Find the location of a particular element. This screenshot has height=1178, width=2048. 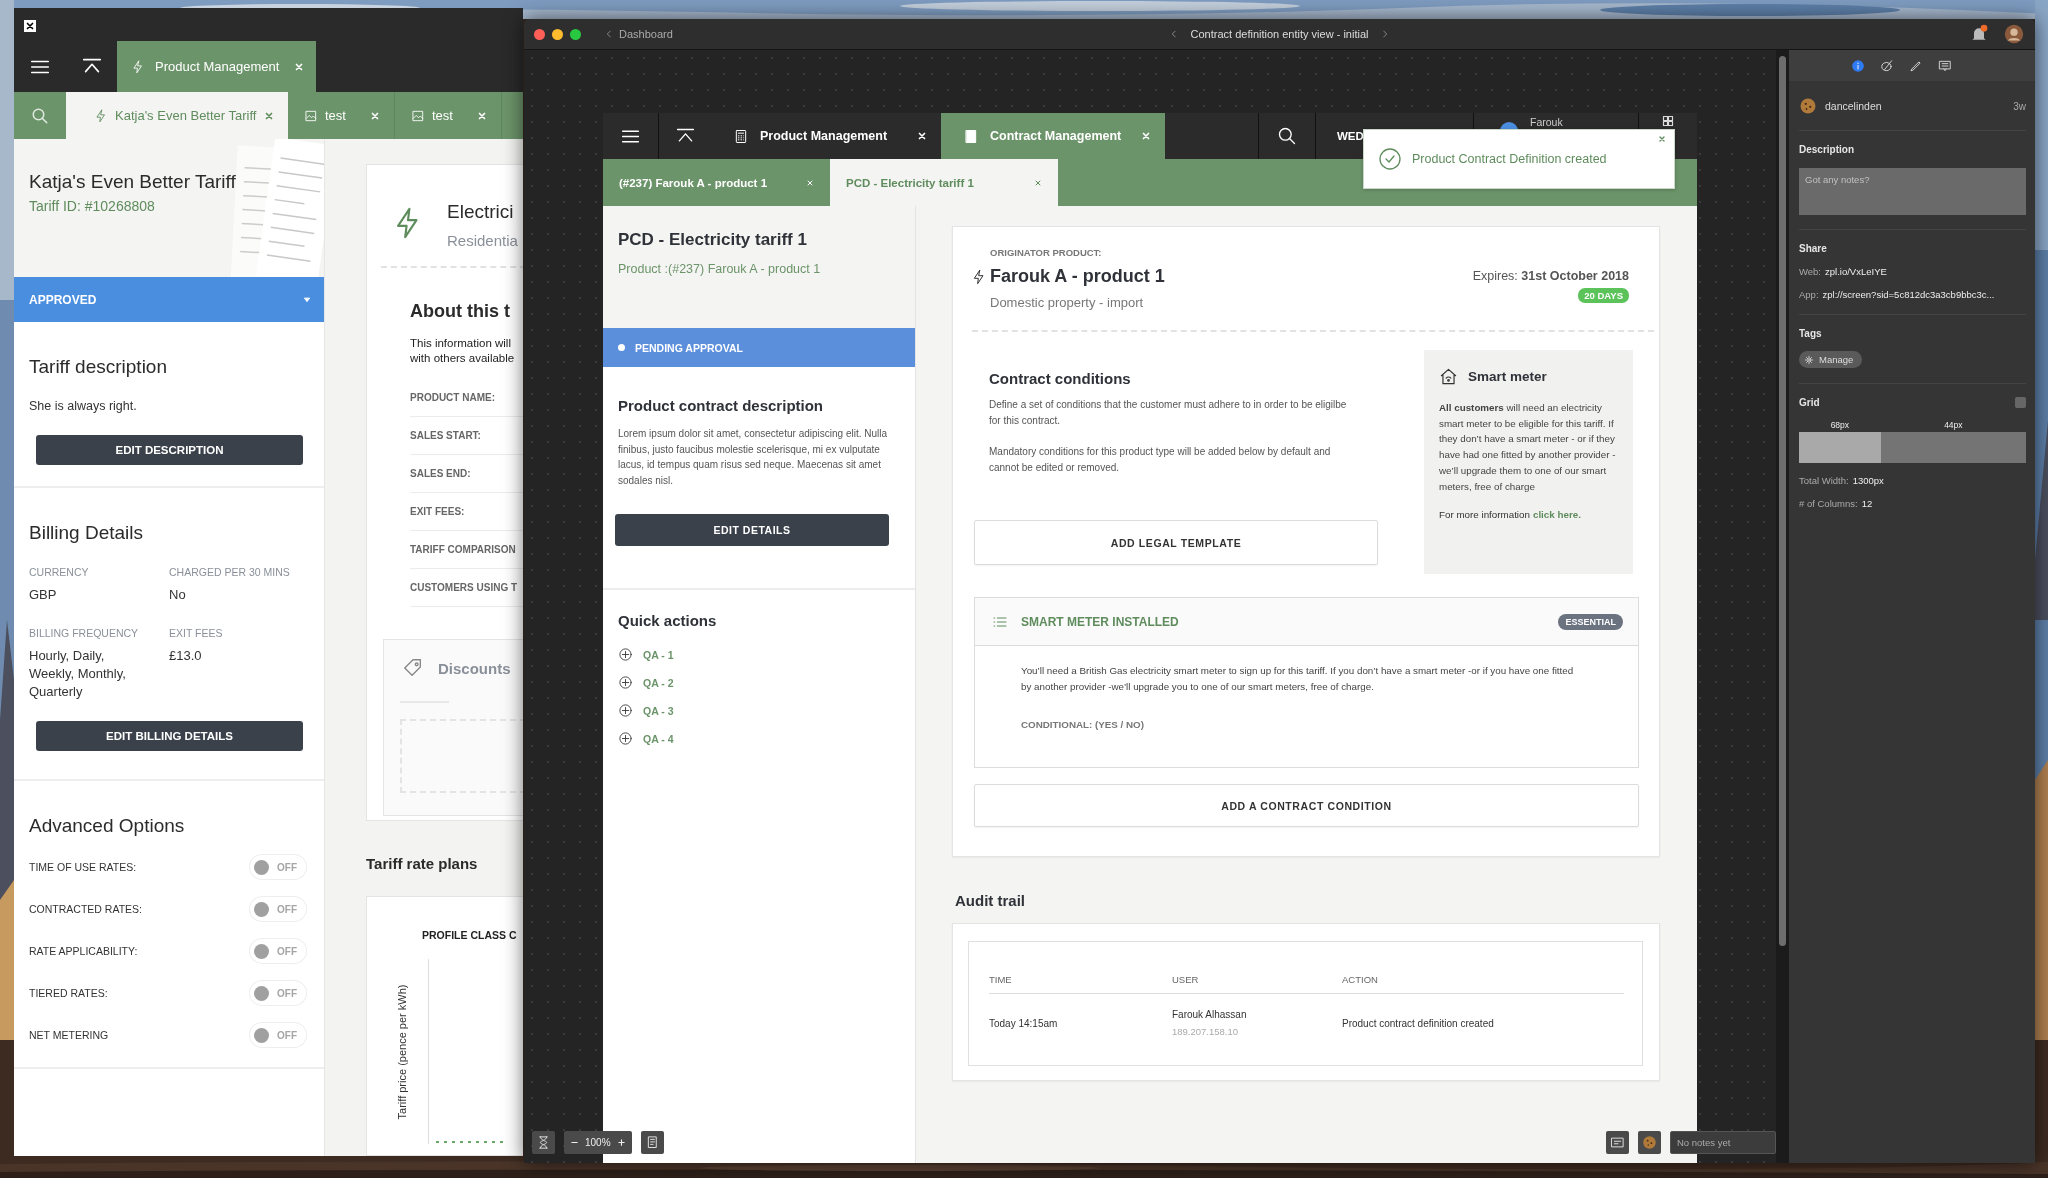

ip-address: 189.207.158.10 is located at coordinates (1206, 1031).